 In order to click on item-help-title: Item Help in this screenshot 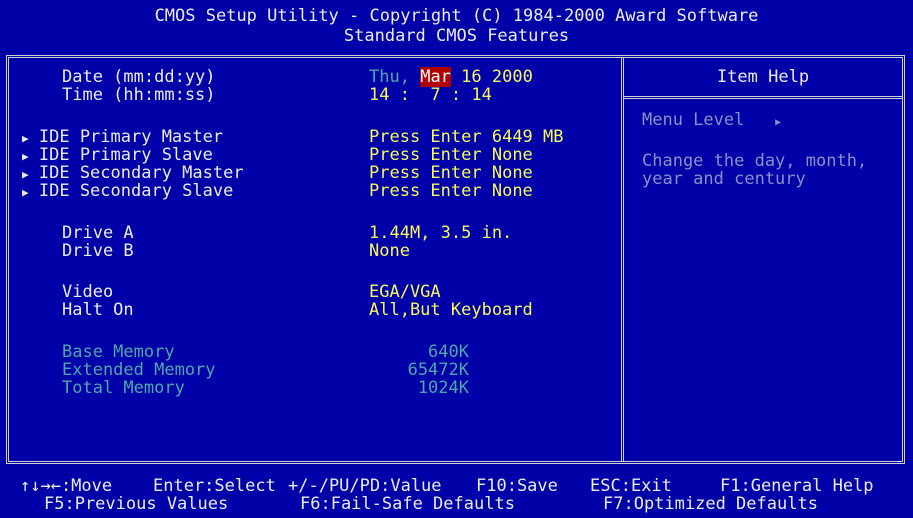, I will do `click(763, 77)`.